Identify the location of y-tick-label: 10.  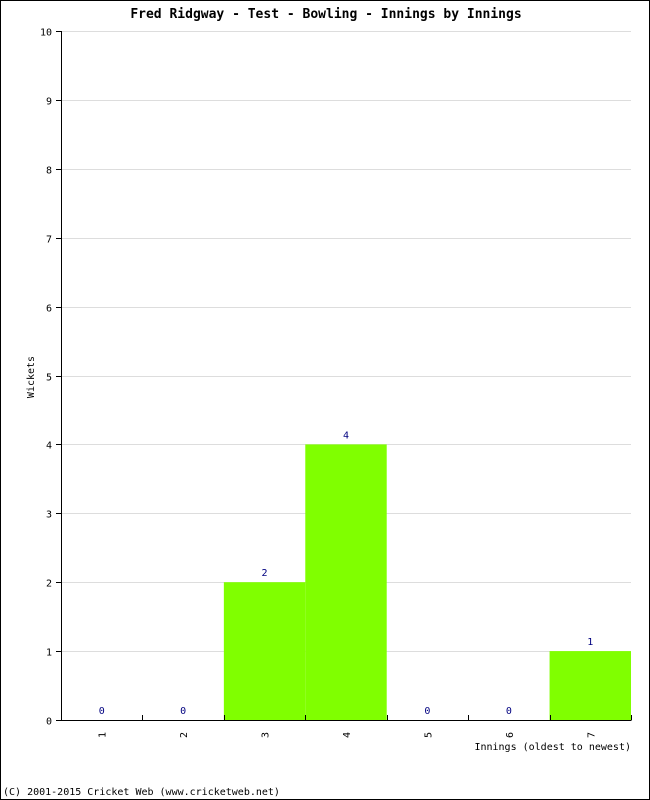
(46, 33).